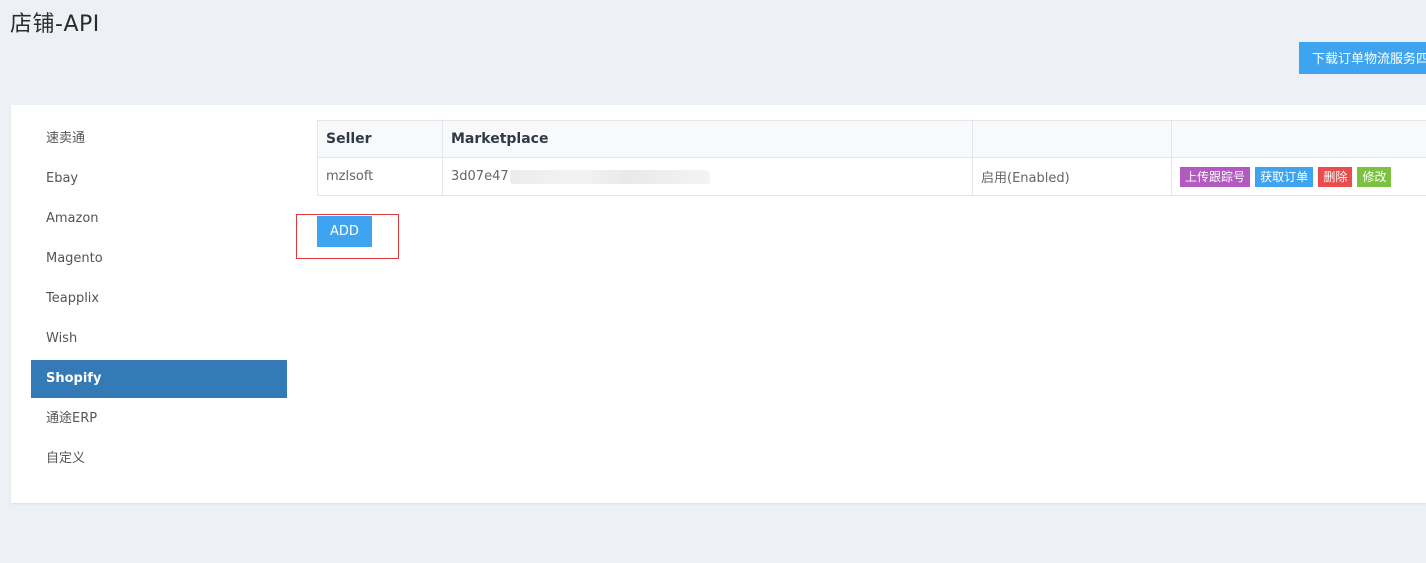 The image size is (1426, 563). What do you see at coordinates (159, 459) in the screenshot?
I see `sidebar-item-custom: 自定义` at bounding box center [159, 459].